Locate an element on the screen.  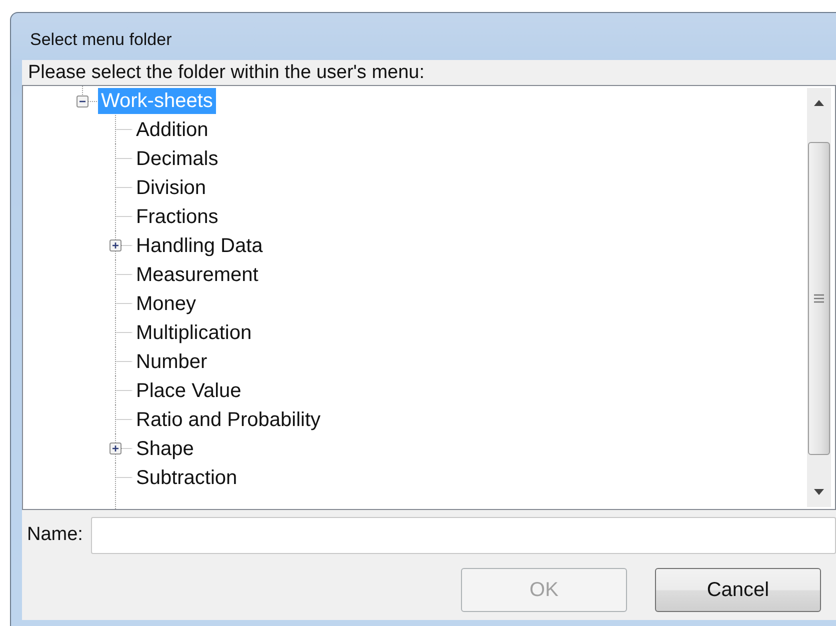
scroll-down-icon is located at coordinates (819, 492).